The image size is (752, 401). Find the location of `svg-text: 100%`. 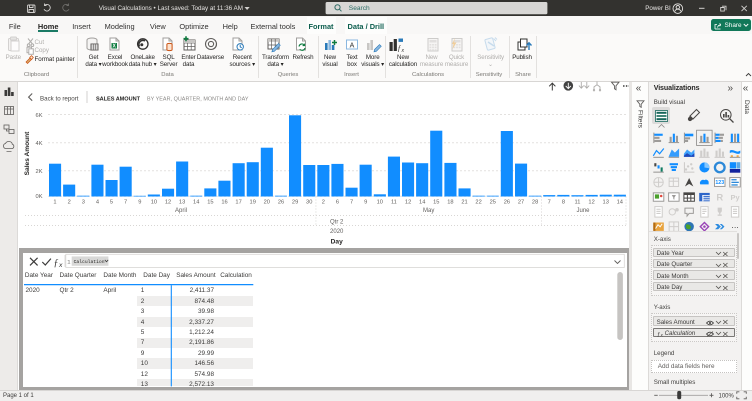

svg-text: 100% is located at coordinates (726, 397).